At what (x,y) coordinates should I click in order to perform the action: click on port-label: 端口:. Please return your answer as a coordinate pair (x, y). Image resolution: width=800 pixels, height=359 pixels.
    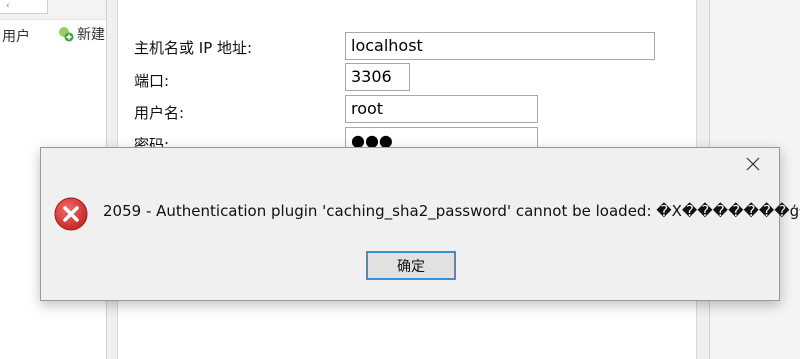
    Looking at the image, I should click on (152, 81).